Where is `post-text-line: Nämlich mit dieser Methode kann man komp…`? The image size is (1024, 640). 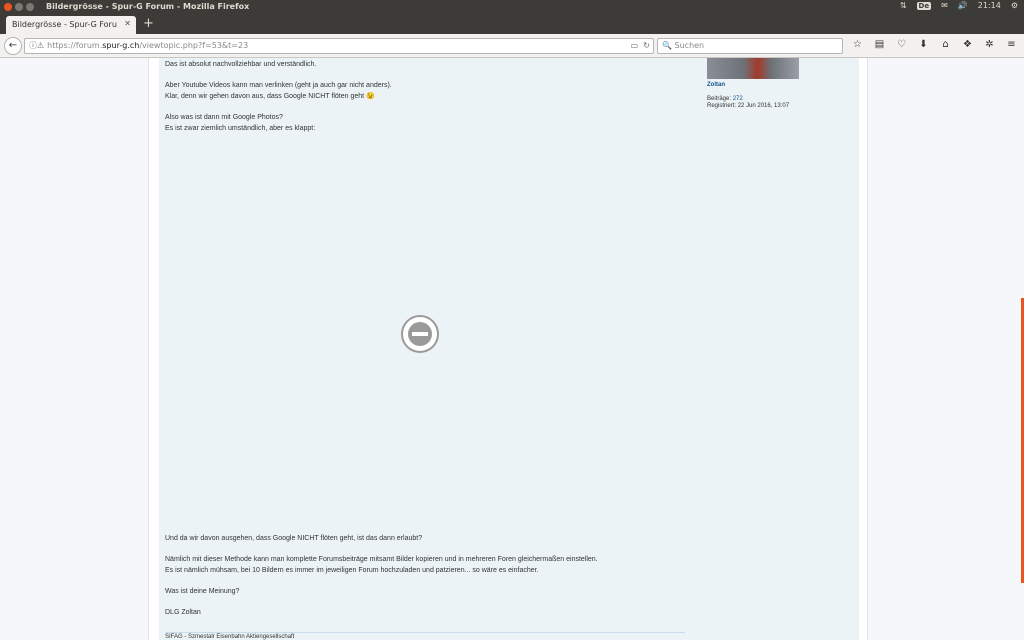
post-text-line: Nämlich mit dieser Methode kann man komp… is located at coordinates (381, 559).